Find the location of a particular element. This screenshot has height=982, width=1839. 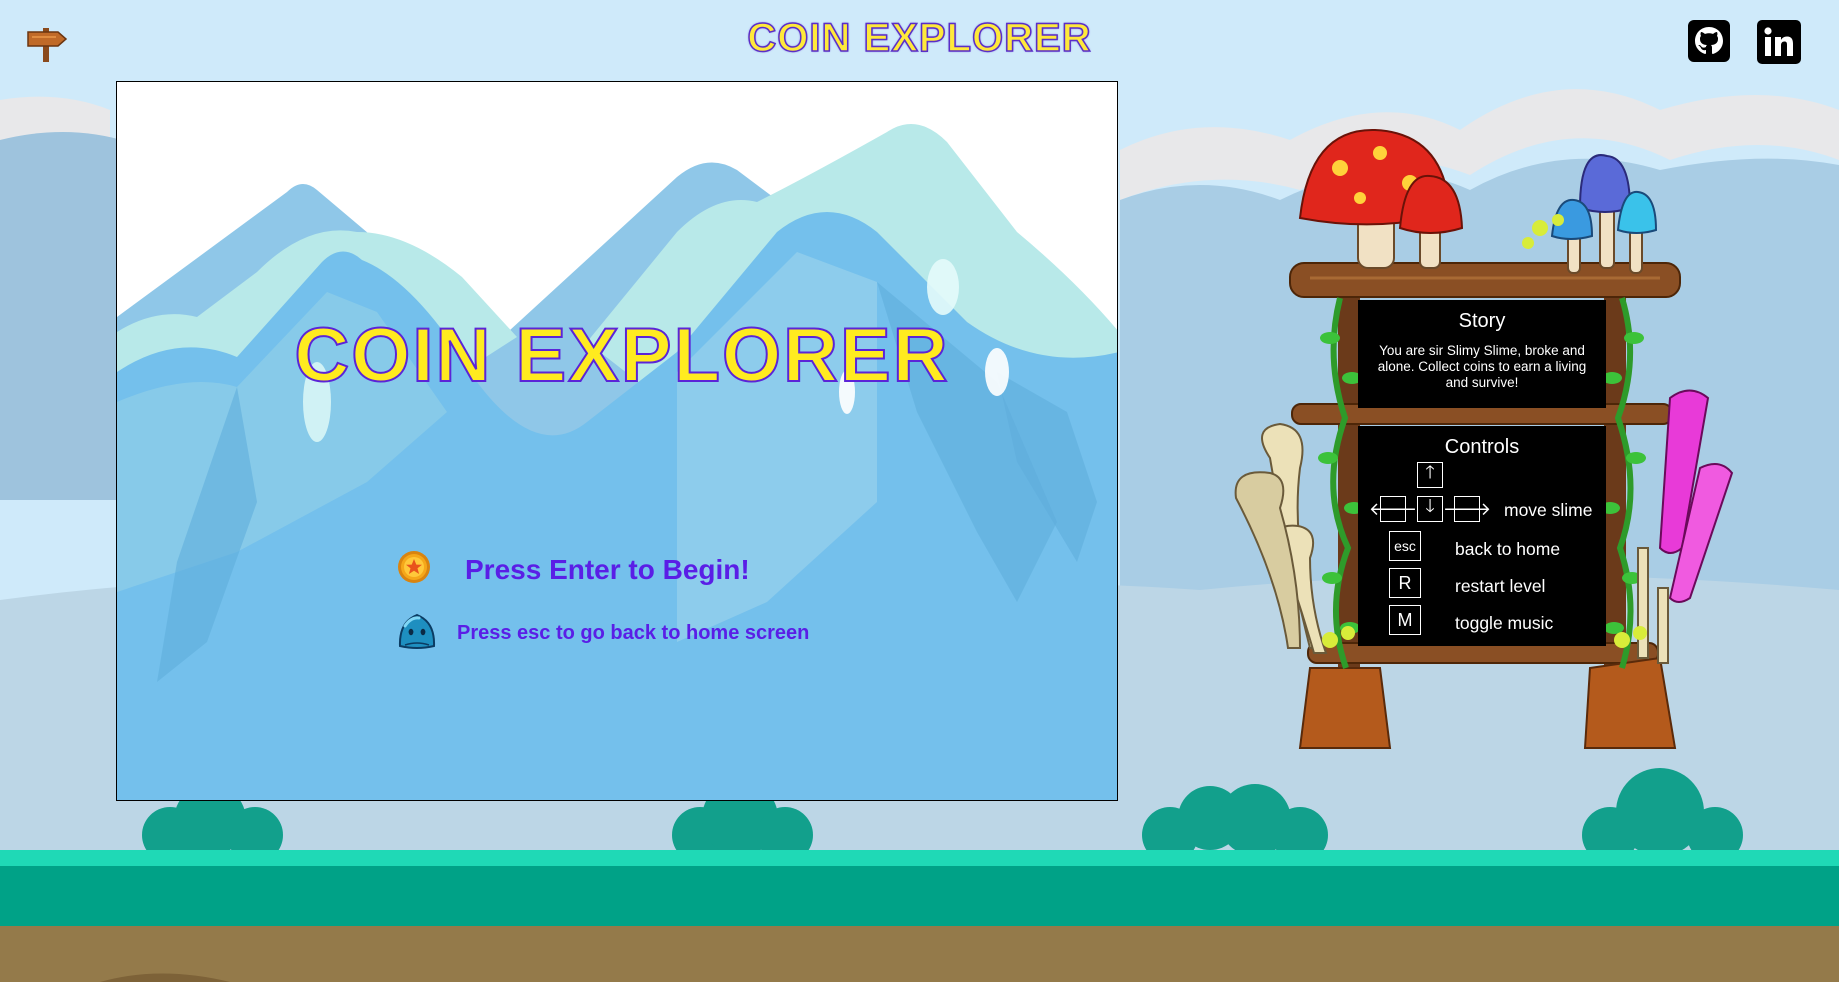

r-key: R is located at coordinates (1405, 583).